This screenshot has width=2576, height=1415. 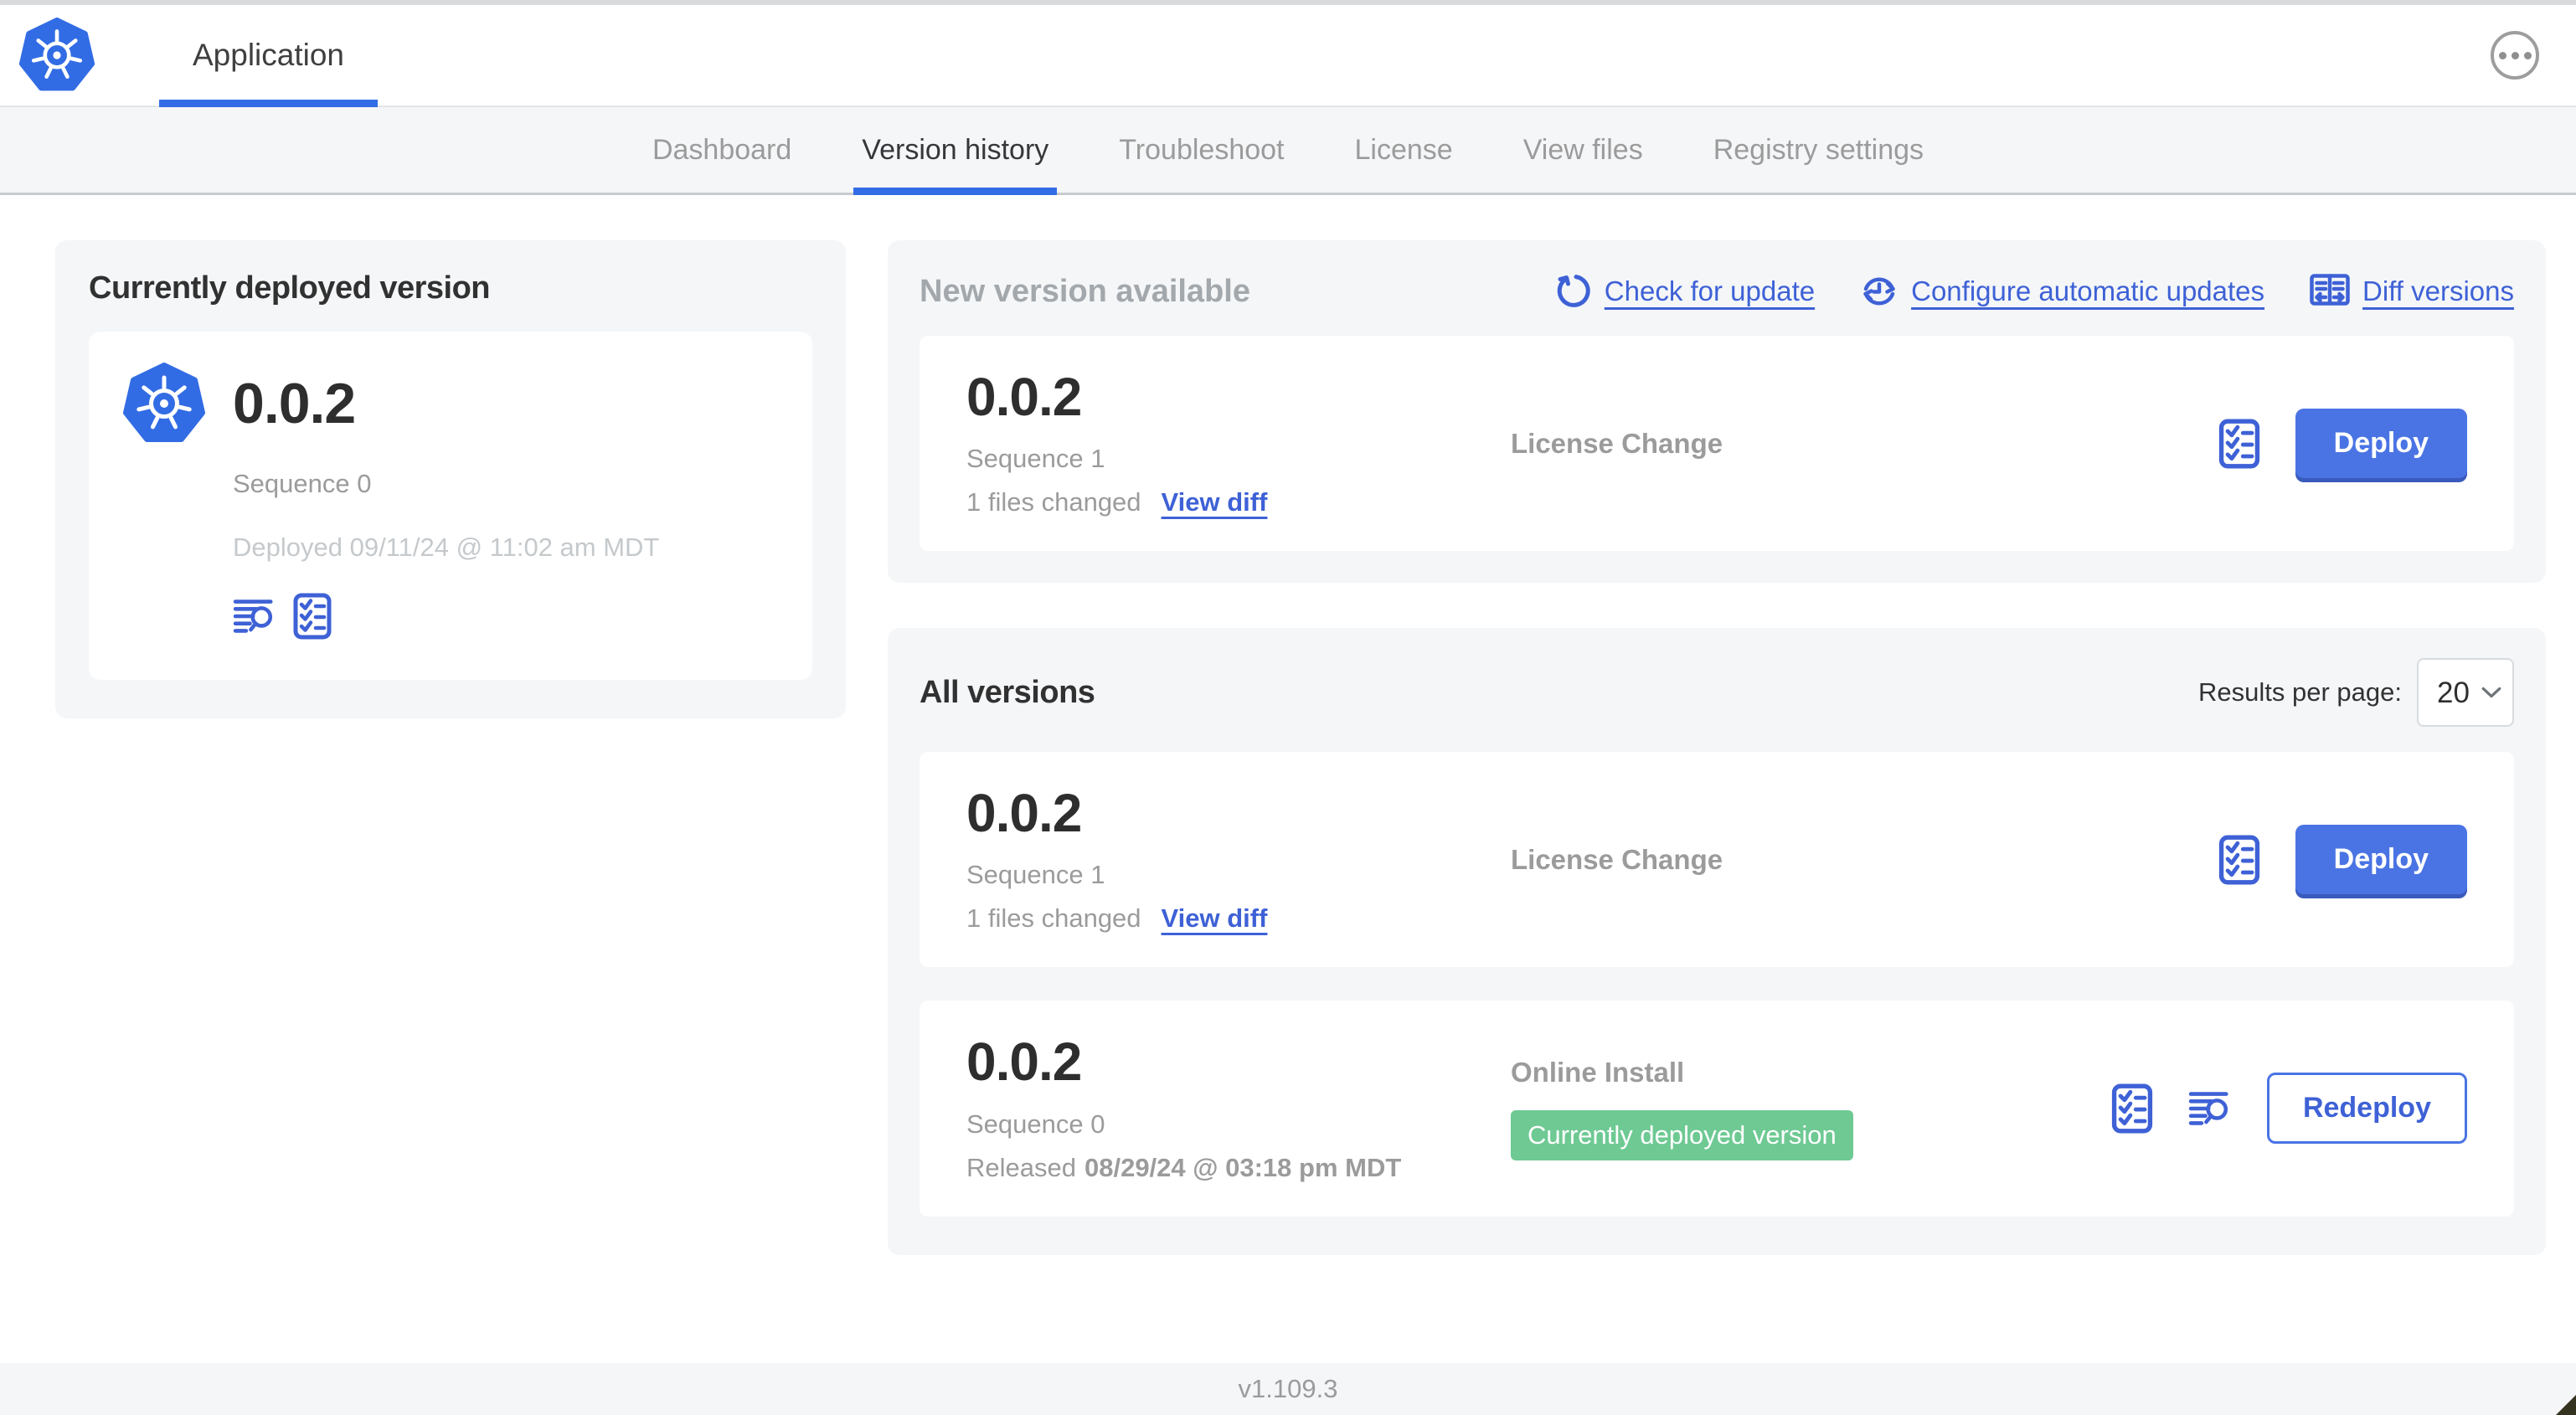 What do you see at coordinates (2566, 1405) in the screenshot?
I see `cursor-artifact` at bounding box center [2566, 1405].